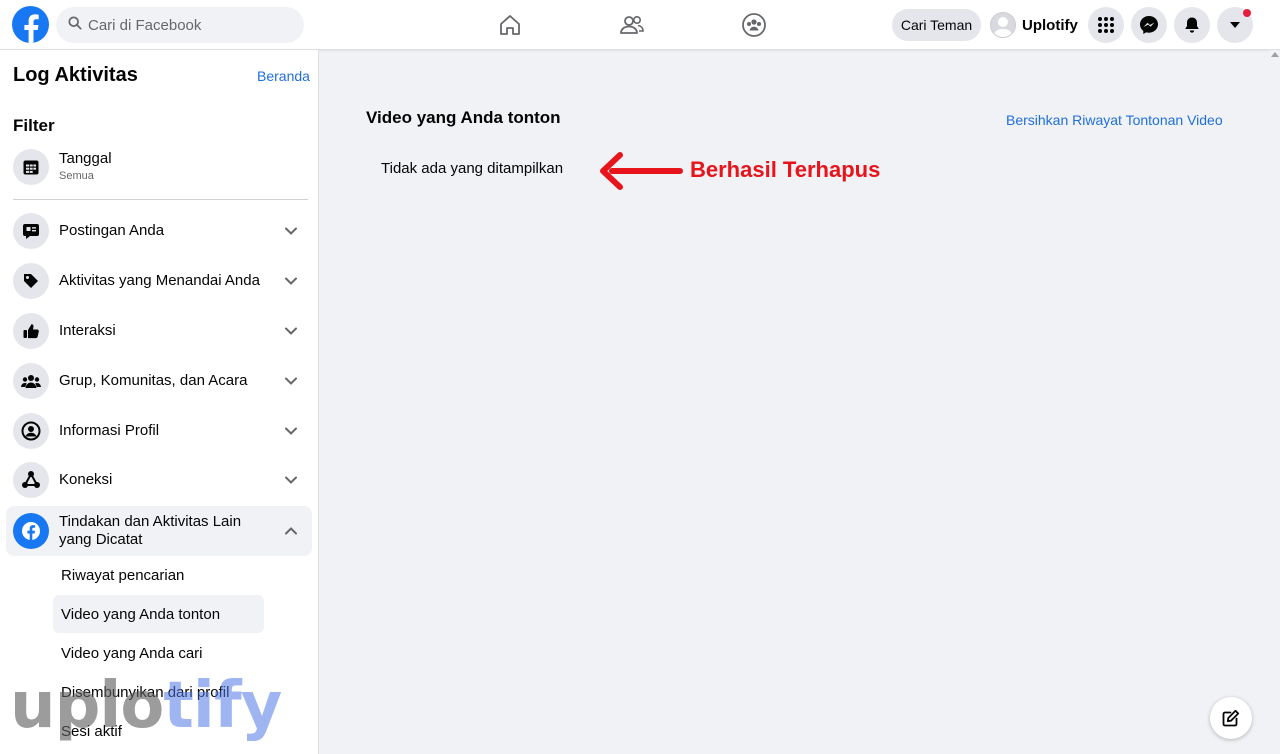 This screenshot has width=1280, height=754. Describe the element at coordinates (31, 167) in the screenshot. I see `calendar-icon` at that location.